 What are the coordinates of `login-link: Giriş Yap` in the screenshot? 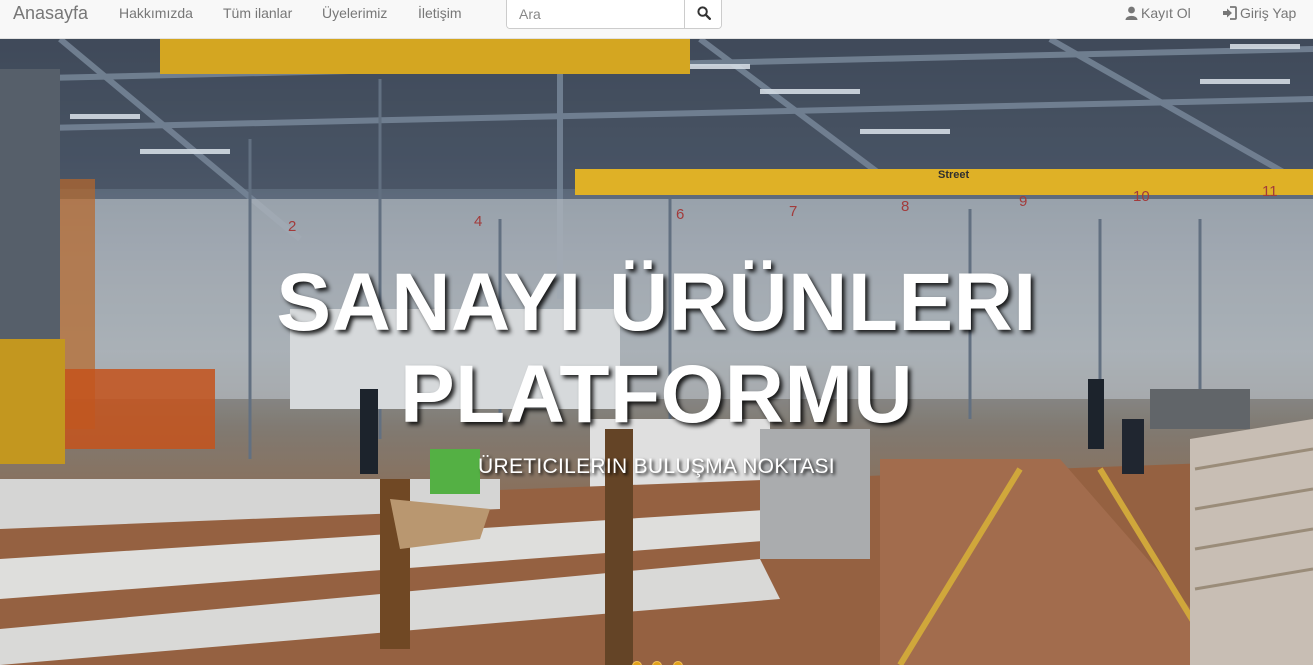 It's located at (1259, 13).